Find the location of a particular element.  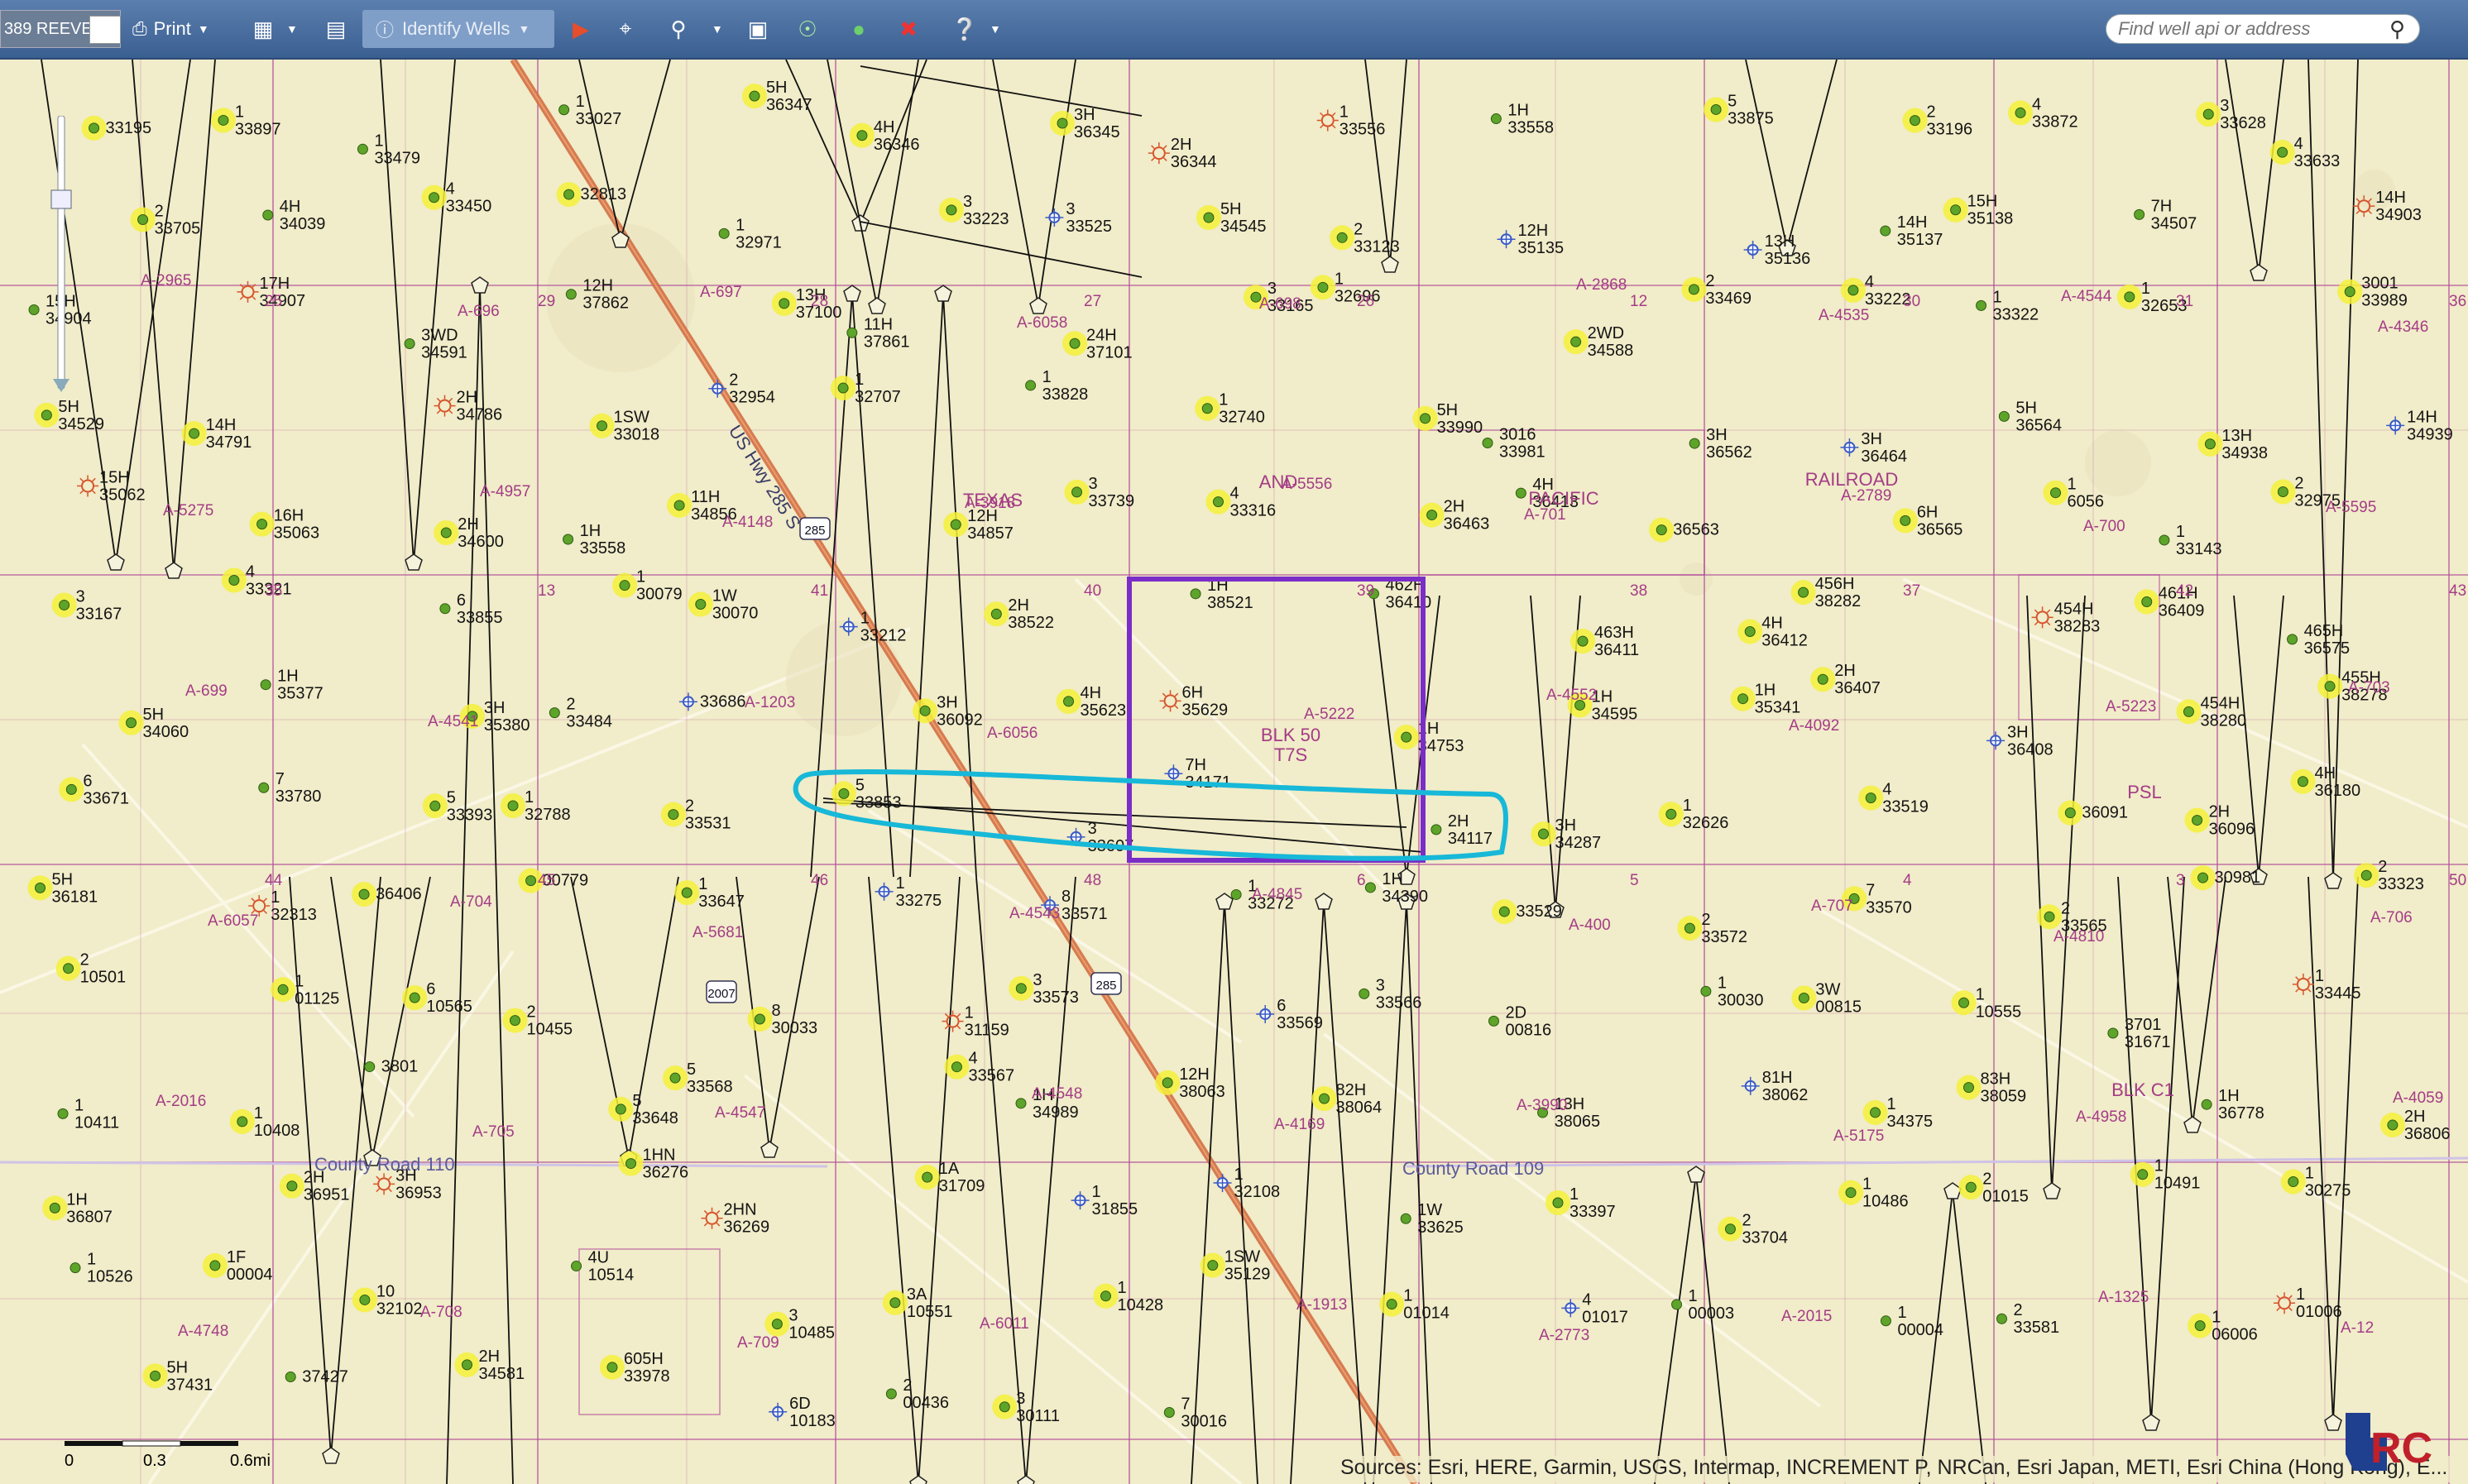

layers-icon: ▤ is located at coordinates (336, 29).